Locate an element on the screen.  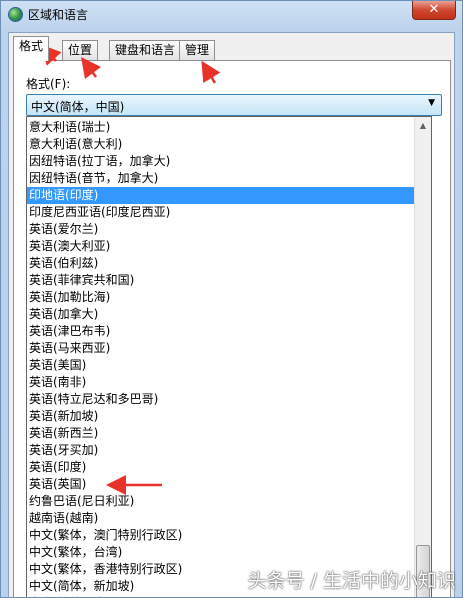
format-option: 英语(伯利兹) is located at coordinates (221, 263).